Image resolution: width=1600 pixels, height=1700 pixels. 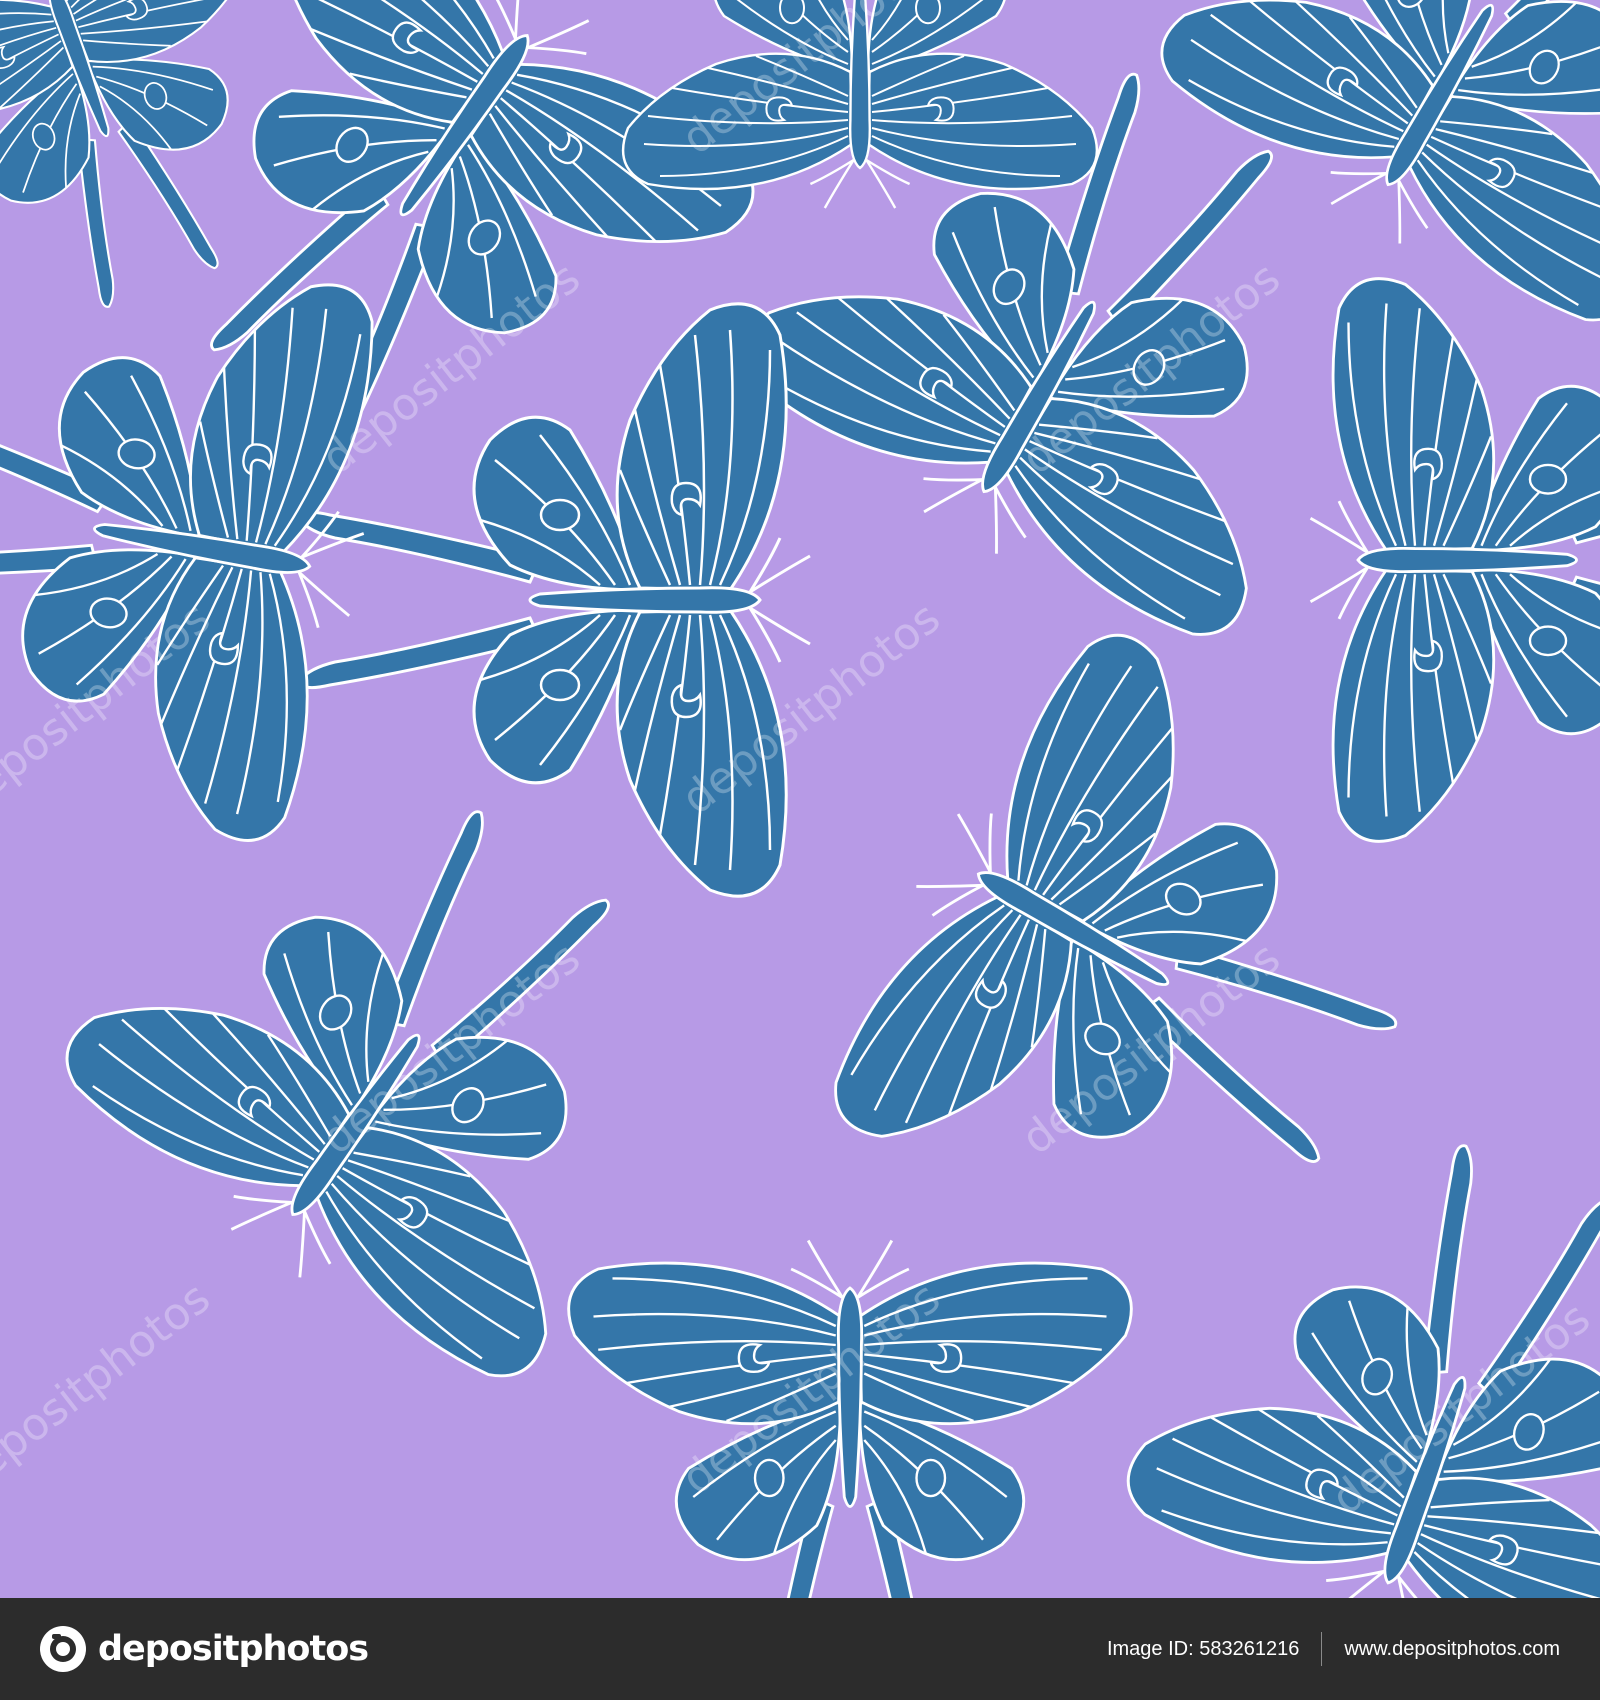 What do you see at coordinates (63, 1649) in the screenshot?
I see `camera-logo-icon` at bounding box center [63, 1649].